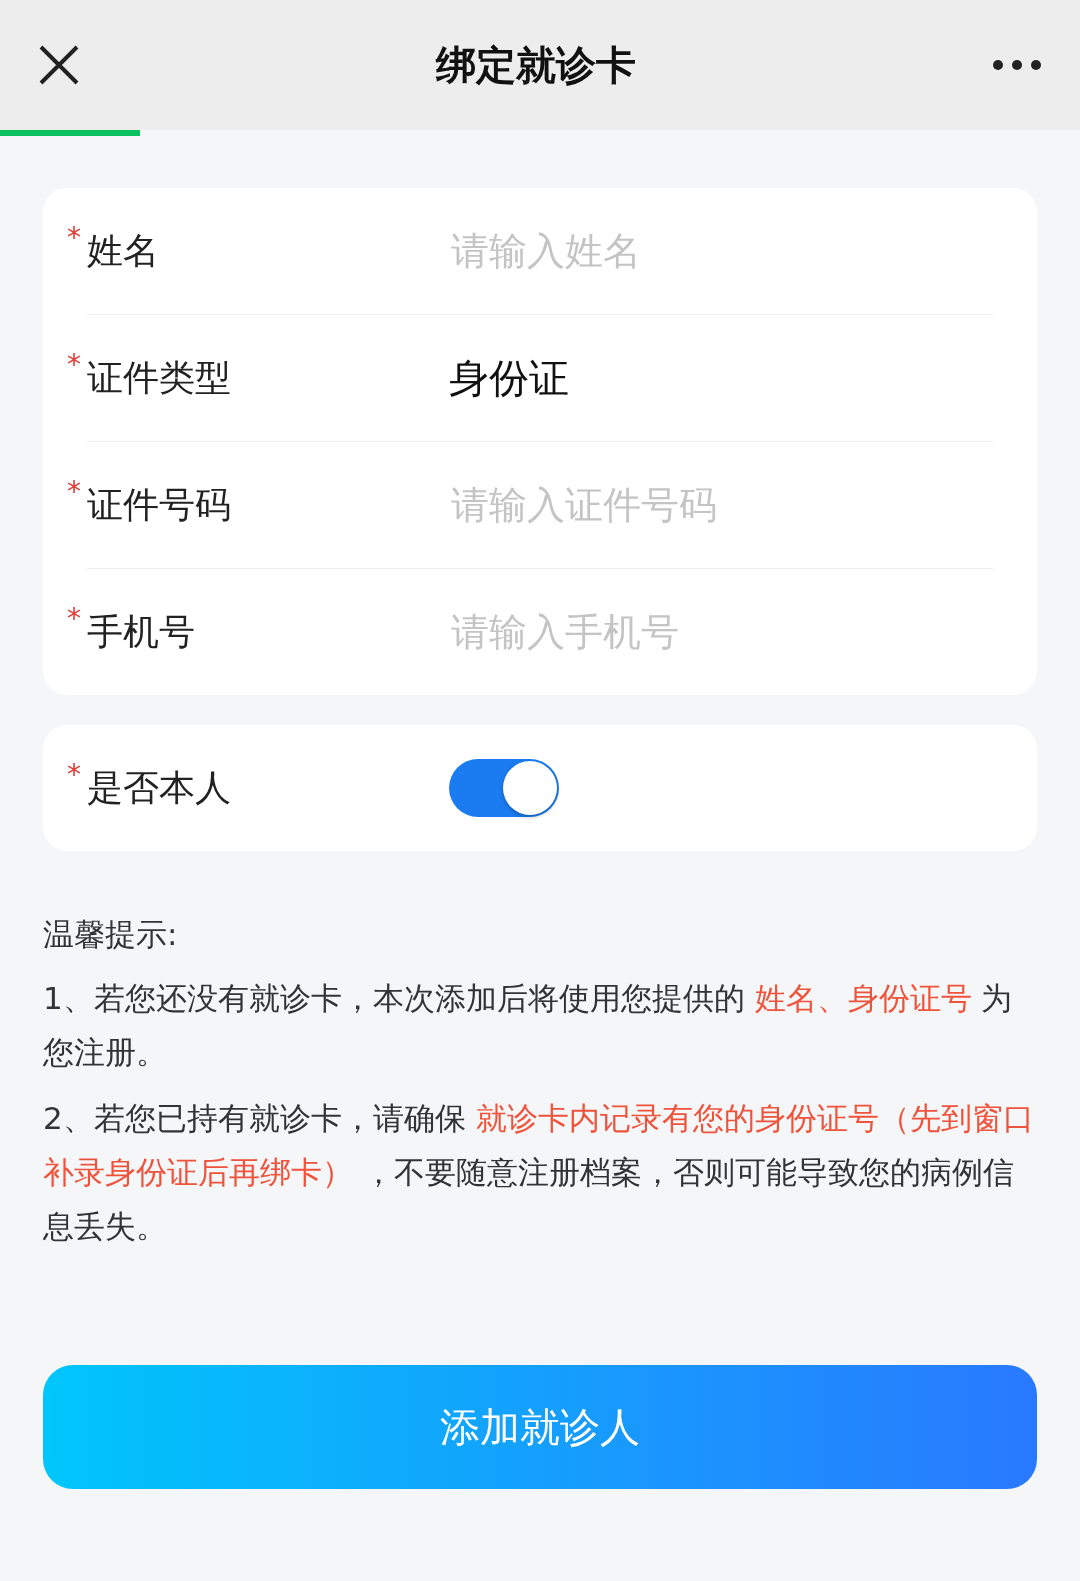  What do you see at coordinates (528, 1025) in the screenshot?
I see `tip-paragraph: 1、若您还没有就诊卡，本次添加后将使用您提供的 姓名、身份证号 为您注册。` at bounding box center [528, 1025].